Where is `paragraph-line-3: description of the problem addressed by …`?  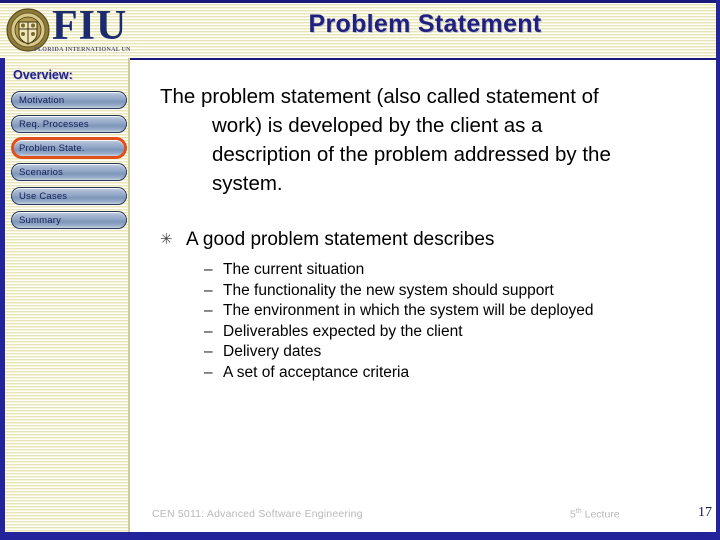
paragraph-line-3: description of the problem addressed by … is located at coordinates (411, 154).